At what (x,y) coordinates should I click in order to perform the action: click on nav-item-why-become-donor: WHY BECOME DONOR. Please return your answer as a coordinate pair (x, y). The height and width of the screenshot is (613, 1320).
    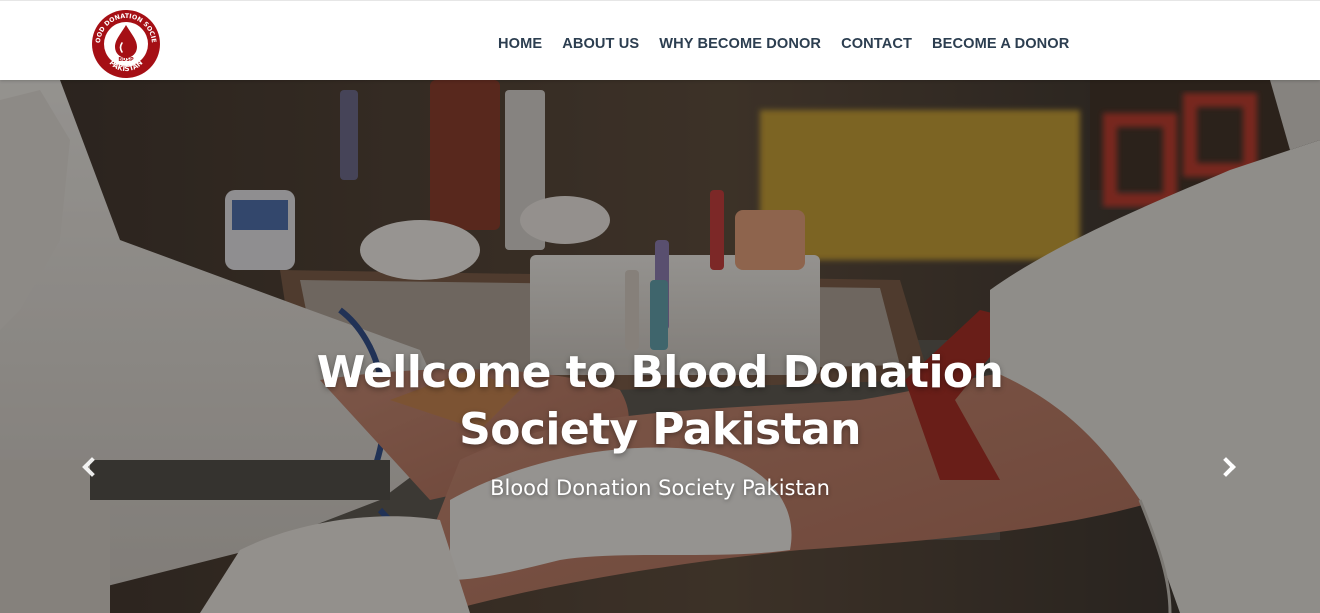
    Looking at the image, I should click on (740, 44).